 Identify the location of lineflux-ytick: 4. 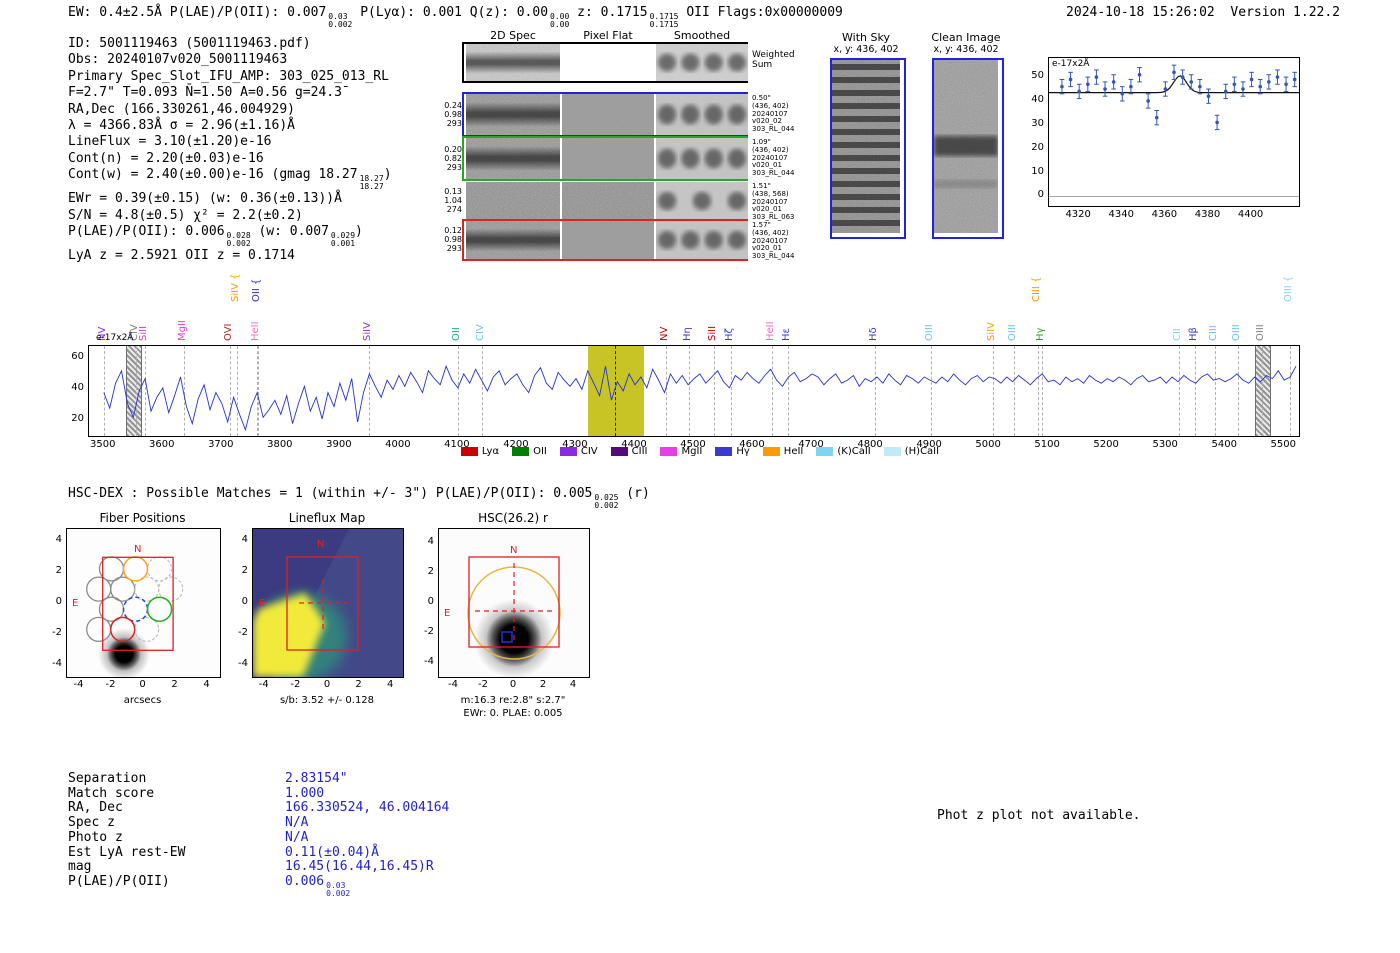
(244, 539).